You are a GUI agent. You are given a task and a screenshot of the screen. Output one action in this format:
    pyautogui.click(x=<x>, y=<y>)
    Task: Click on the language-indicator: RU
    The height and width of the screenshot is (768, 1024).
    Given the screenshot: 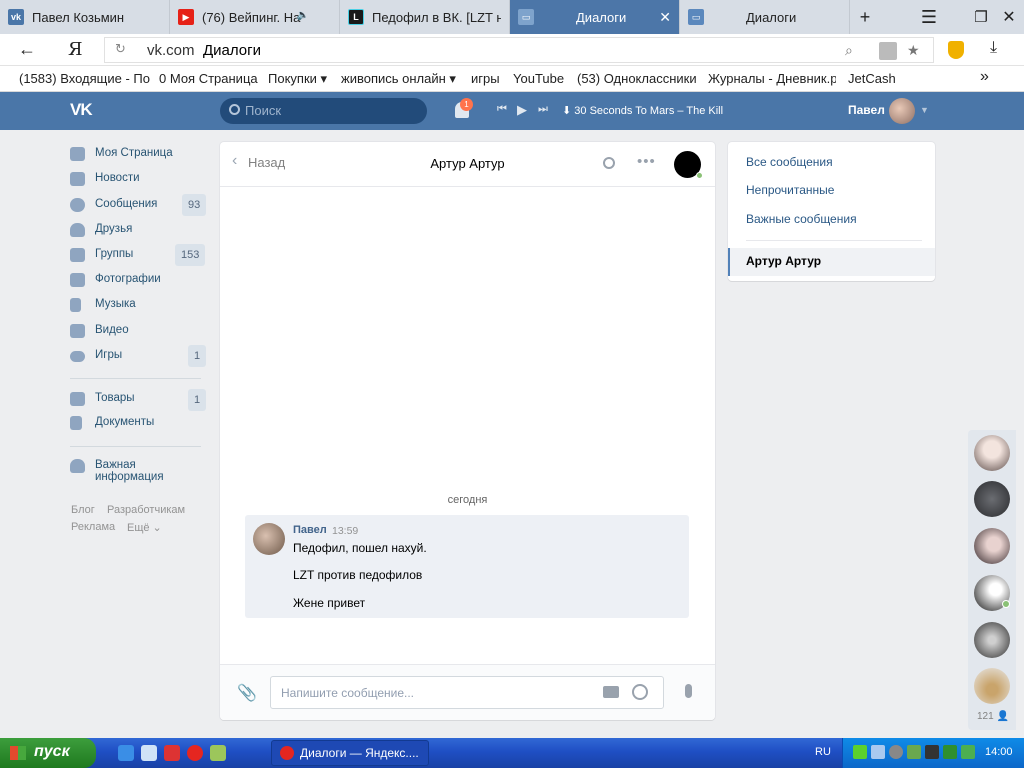 What is the action you would take?
    pyautogui.click(x=823, y=752)
    